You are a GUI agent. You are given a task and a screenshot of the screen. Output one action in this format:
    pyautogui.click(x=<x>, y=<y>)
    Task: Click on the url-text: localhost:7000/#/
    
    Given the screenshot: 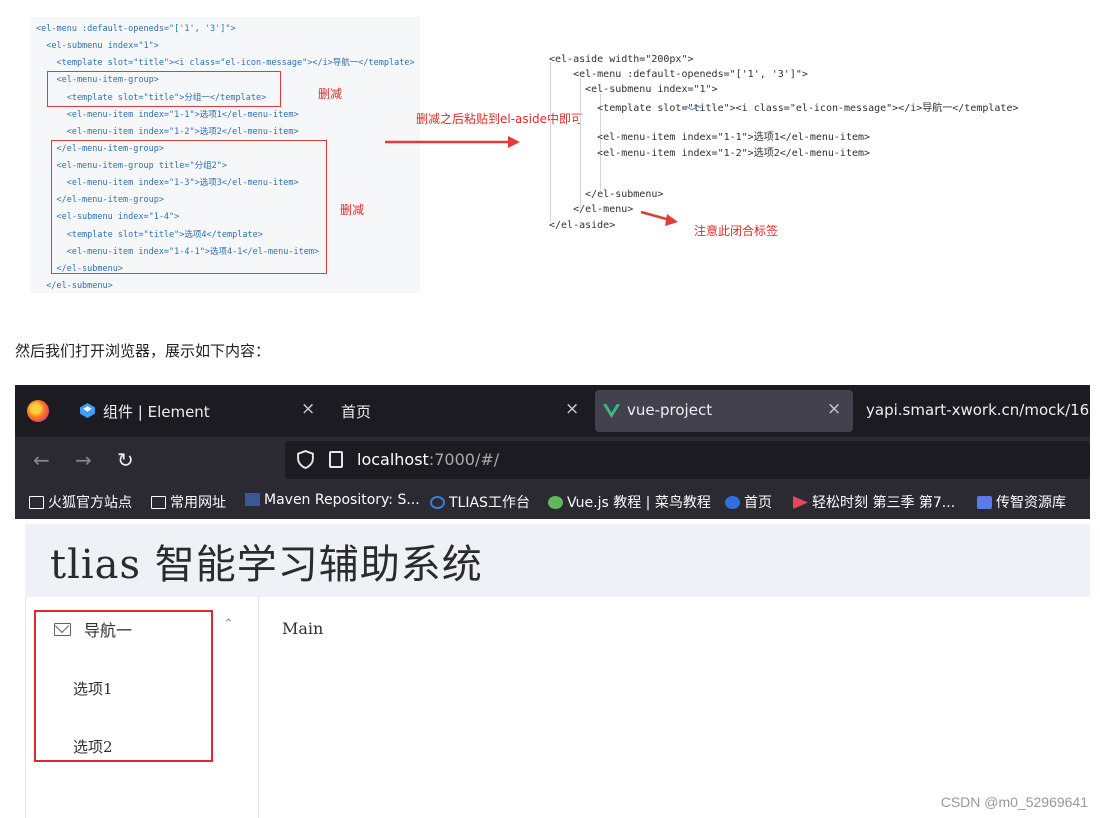 What is the action you would take?
    pyautogui.click(x=428, y=459)
    